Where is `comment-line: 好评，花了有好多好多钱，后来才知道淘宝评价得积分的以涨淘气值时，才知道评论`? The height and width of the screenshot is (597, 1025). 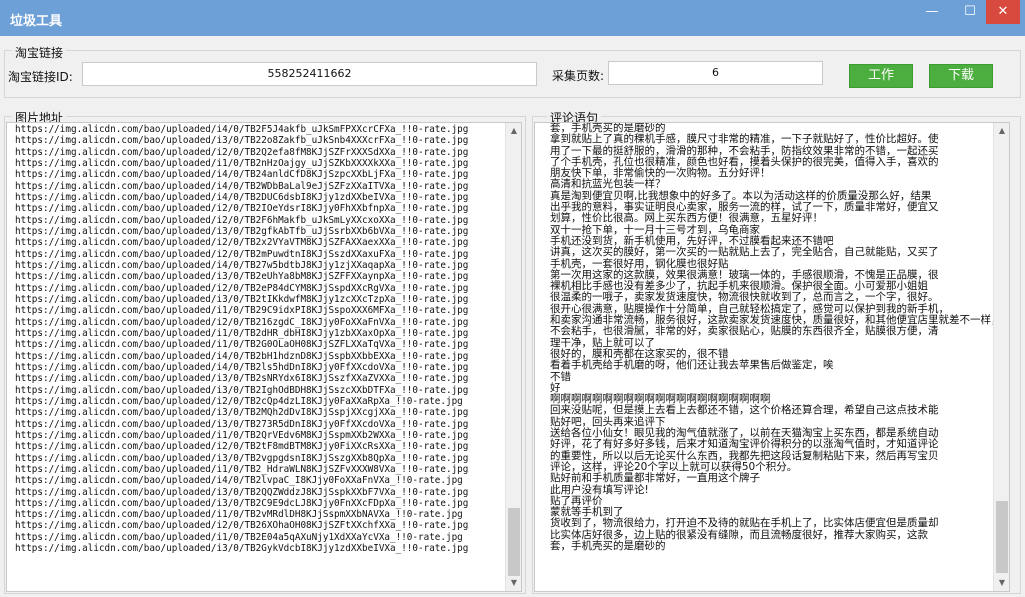 comment-line: 好评，花了有好多好多钱，后来才知道淘宝评价得积分的以涨淘气值时，才知道评论 is located at coordinates (744, 444).